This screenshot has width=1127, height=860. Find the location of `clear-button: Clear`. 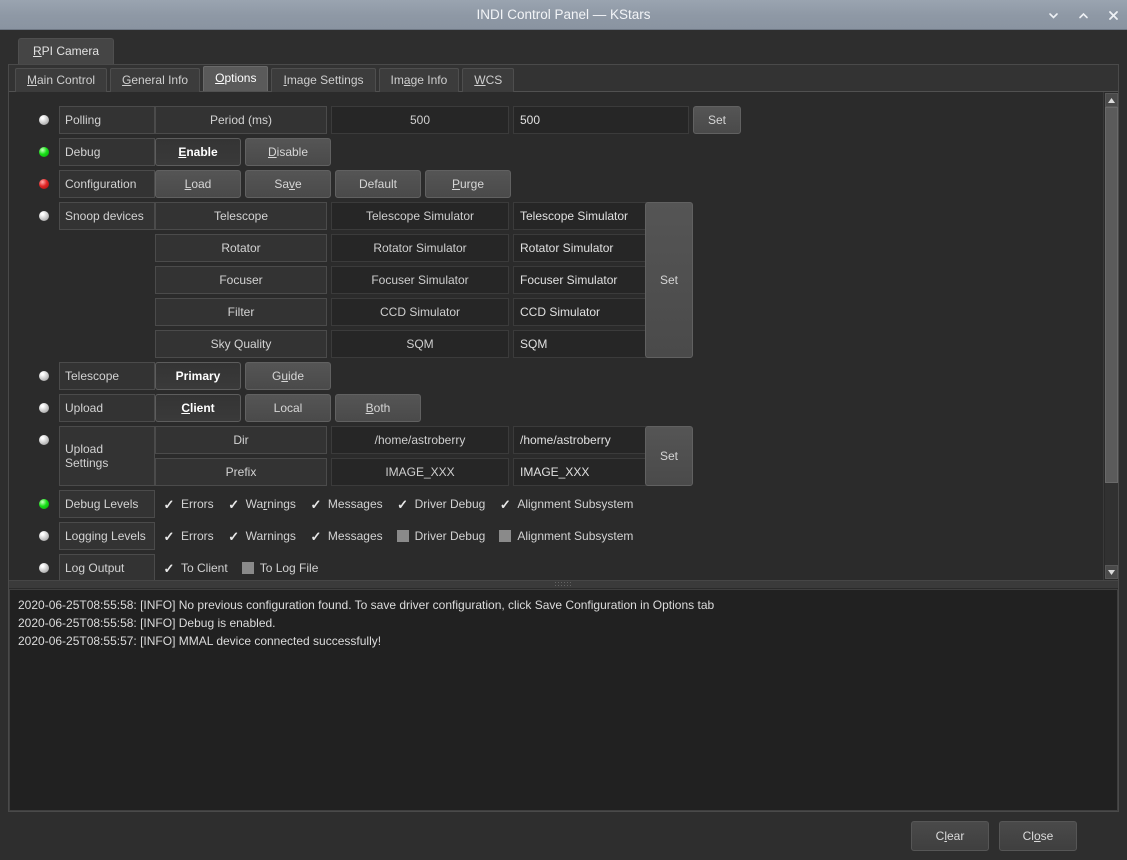

clear-button: Clear is located at coordinates (950, 836).